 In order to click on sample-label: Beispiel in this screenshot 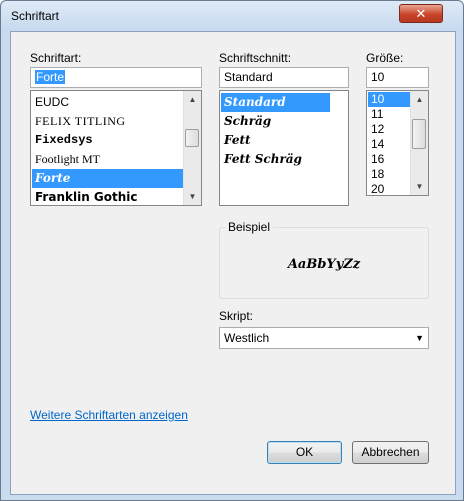, I will do `click(249, 227)`.